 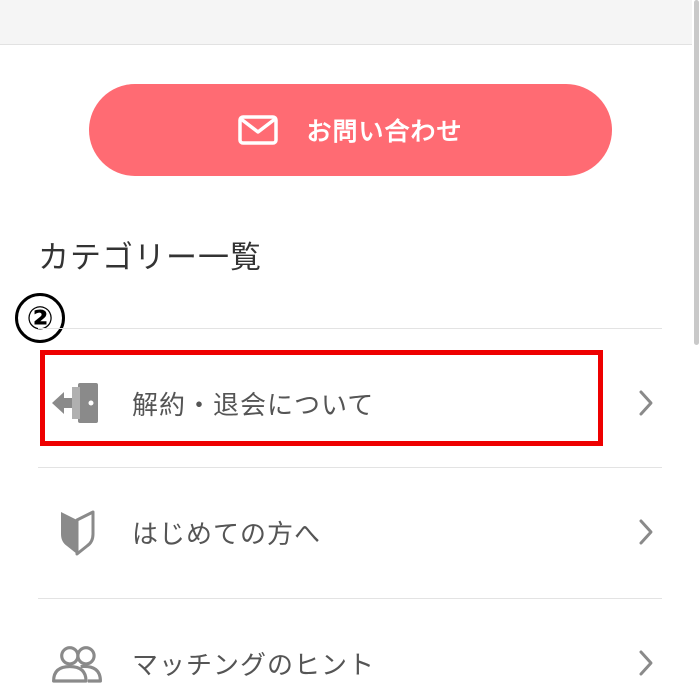 What do you see at coordinates (258, 130) in the screenshot?
I see `mail-icon` at bounding box center [258, 130].